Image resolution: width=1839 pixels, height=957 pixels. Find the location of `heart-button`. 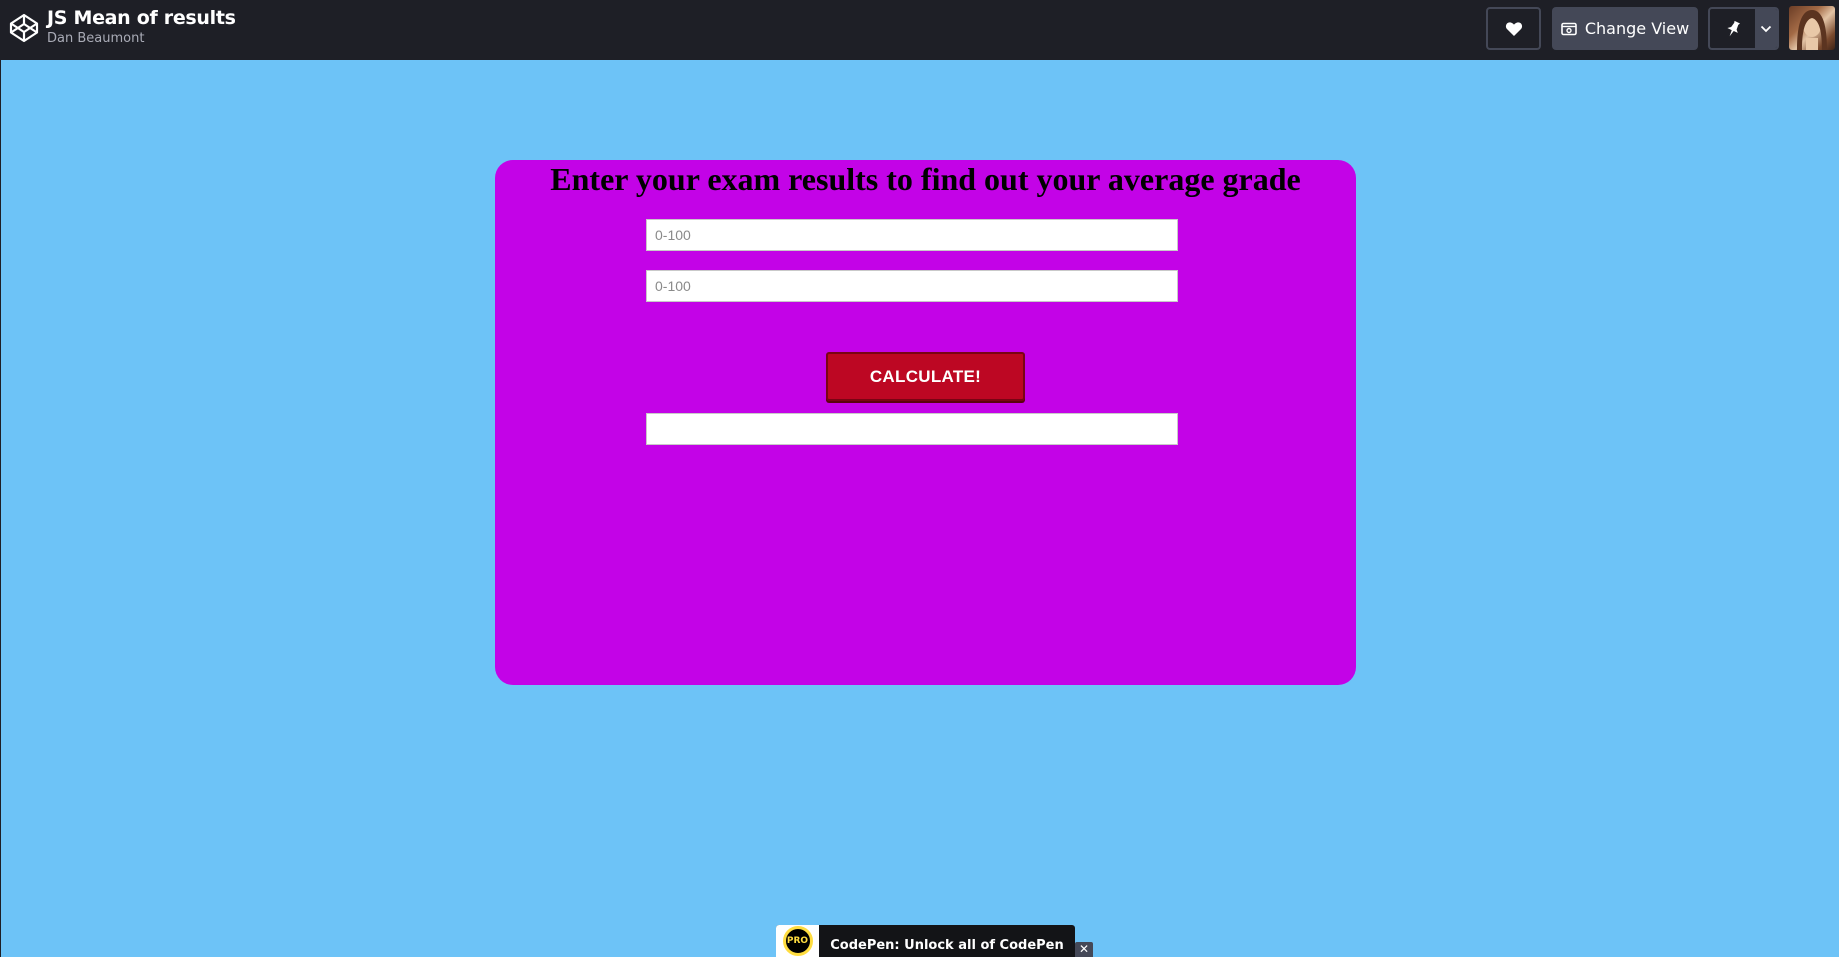

heart-button is located at coordinates (1513, 28).